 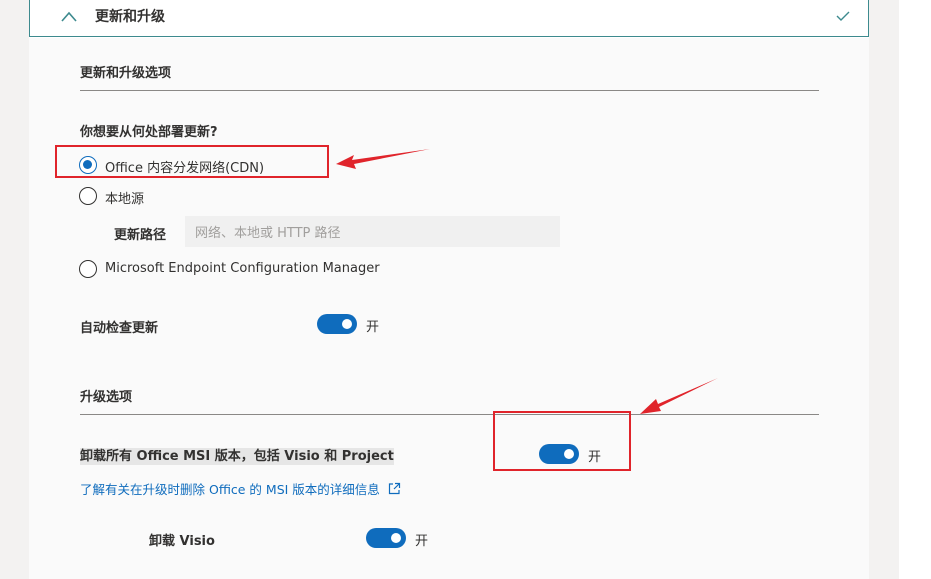 I want to click on annotation-box-cdn, so click(x=192, y=161).